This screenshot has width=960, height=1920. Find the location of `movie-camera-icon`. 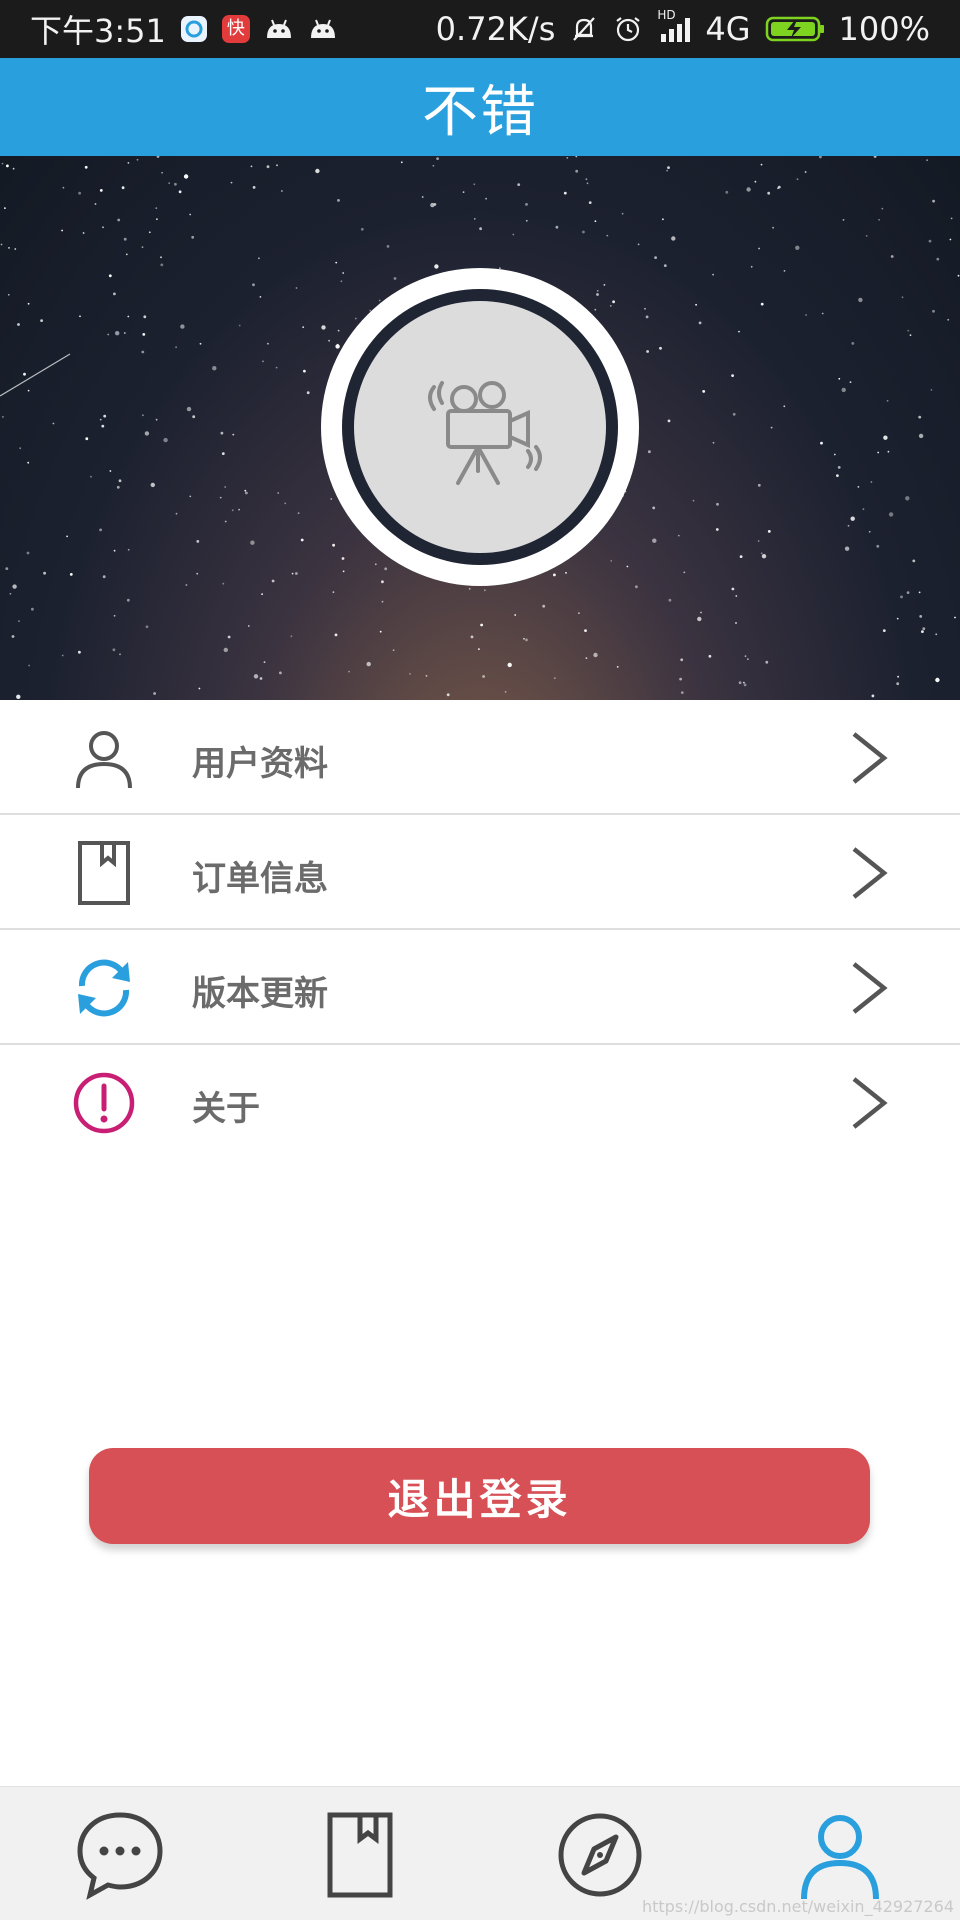

movie-camera-icon is located at coordinates (485, 433).